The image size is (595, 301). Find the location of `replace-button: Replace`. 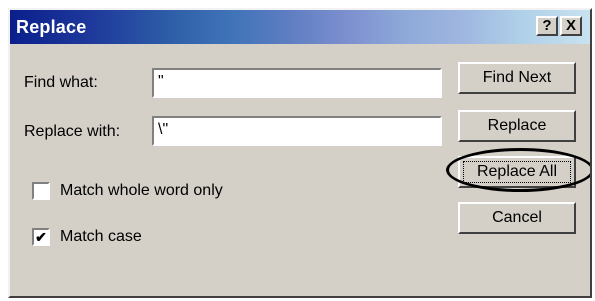

replace-button: Replace is located at coordinates (517, 126).